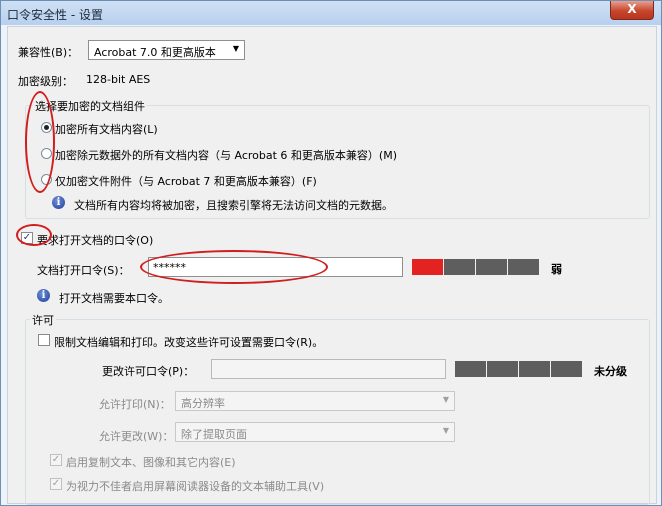 Image resolution: width=662 pixels, height=506 pixels. What do you see at coordinates (556, 269) in the screenshot?
I see `open-password-strength-label: 弱` at bounding box center [556, 269].